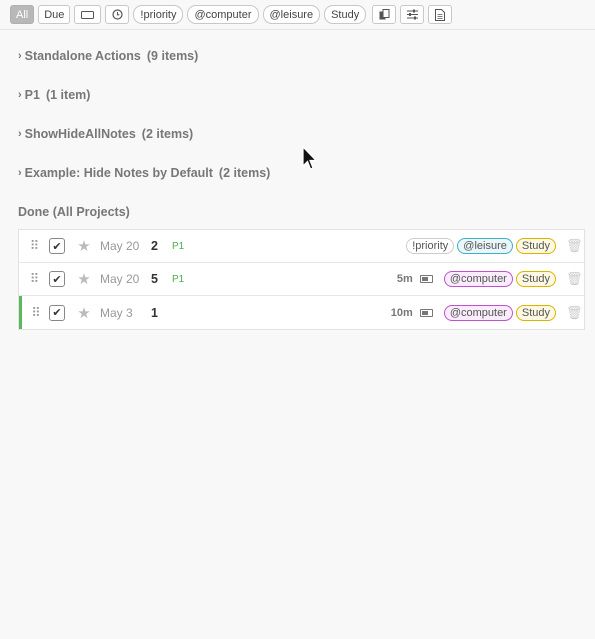 The height and width of the screenshot is (639, 595). Describe the element at coordinates (301, 312) in the screenshot. I see `task-row: ⠿ ✔ ★ May 3 1 10m @computer Study 🗑` at that location.